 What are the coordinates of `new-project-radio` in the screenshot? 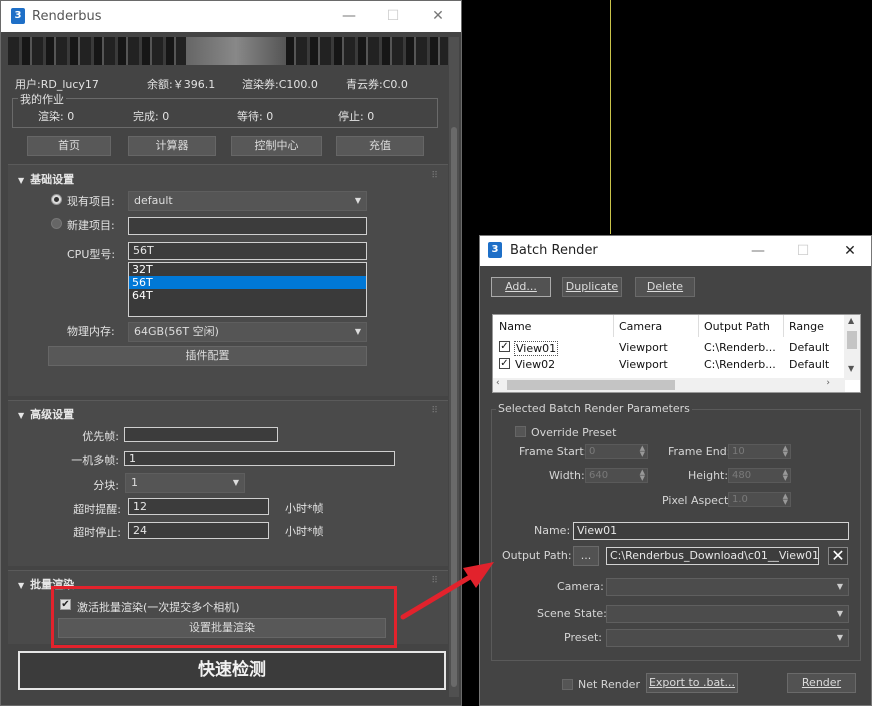 It's located at (56, 223).